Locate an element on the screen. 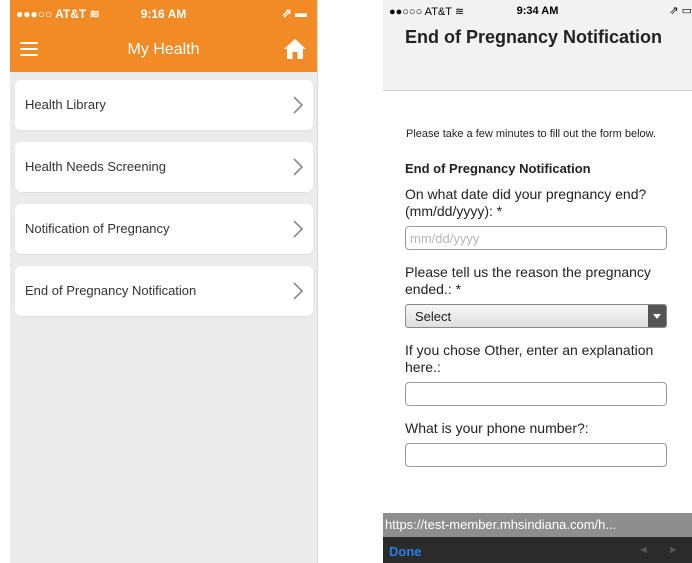 This screenshot has height=563, width=692. keyboard-toolbar: Done ◄ ► is located at coordinates (537, 550).